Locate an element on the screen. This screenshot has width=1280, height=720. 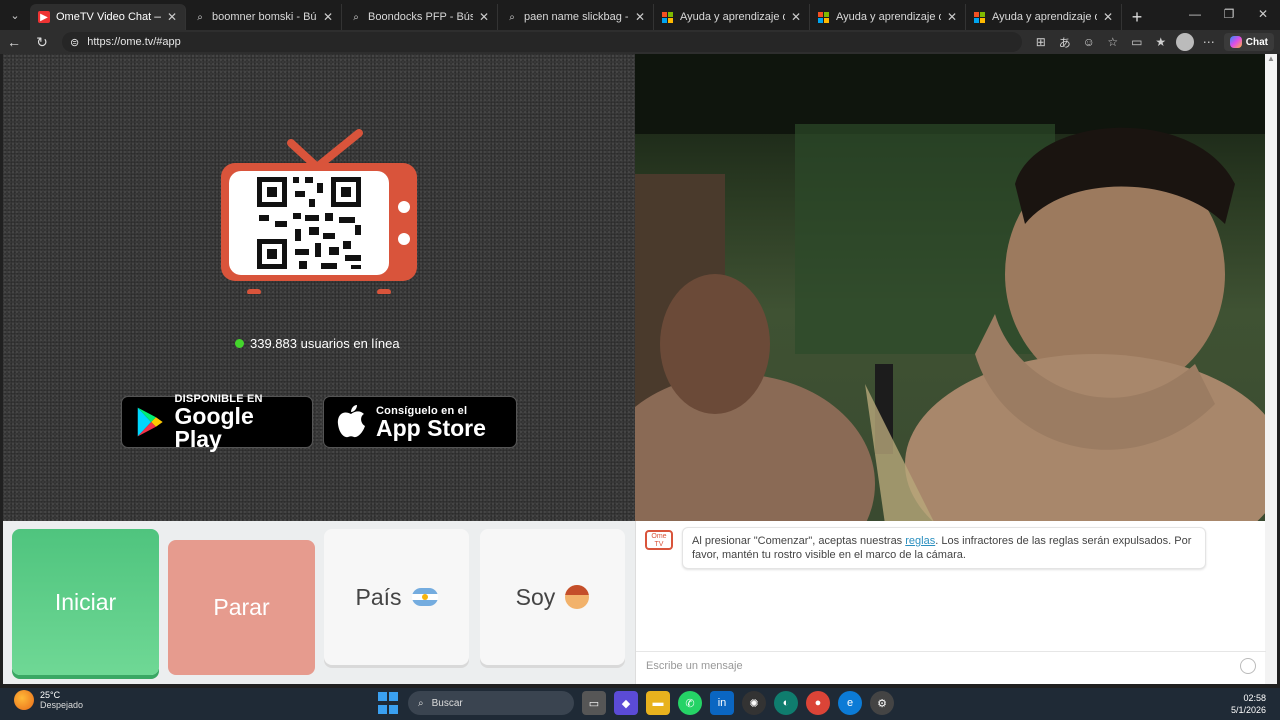
windows-start-icon is located at coordinates (388, 703).